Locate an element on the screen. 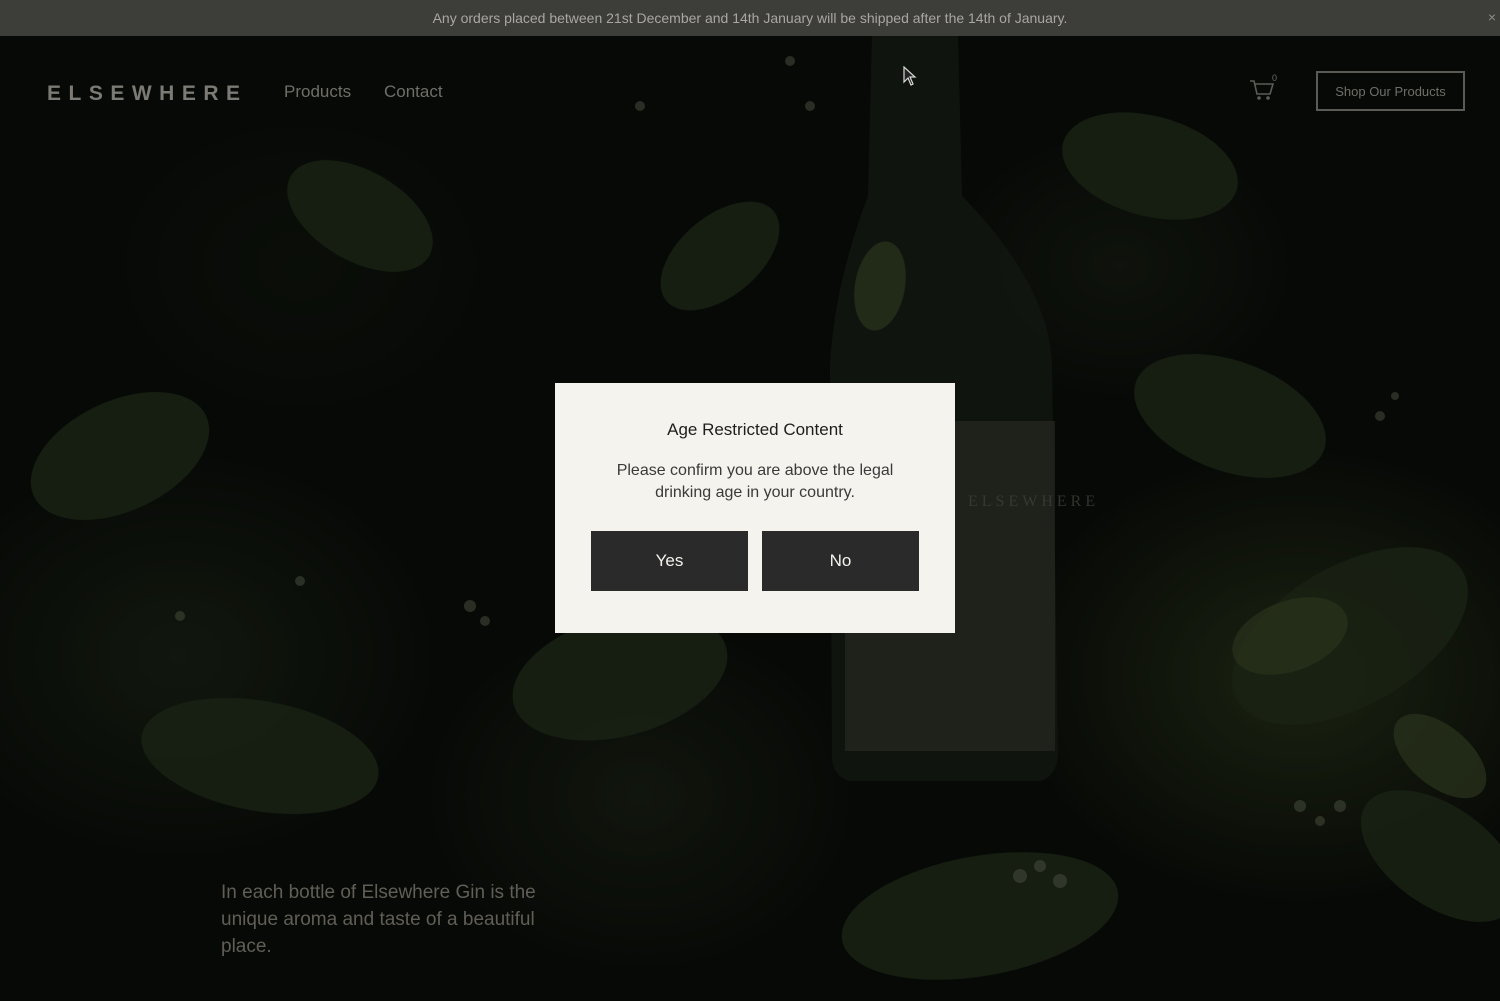 This screenshot has width=1500, height=1001. no-button: No is located at coordinates (840, 561).